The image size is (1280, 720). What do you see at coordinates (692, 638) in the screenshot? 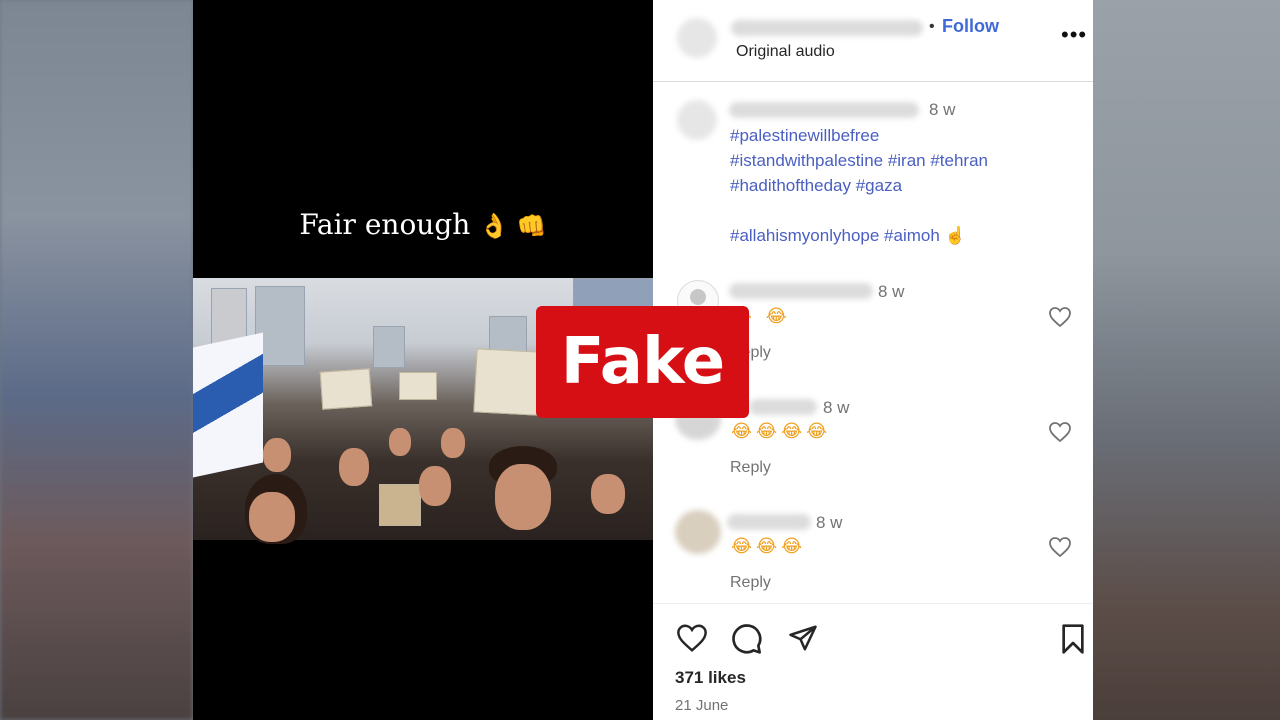
I see `like-heart-icon` at bounding box center [692, 638].